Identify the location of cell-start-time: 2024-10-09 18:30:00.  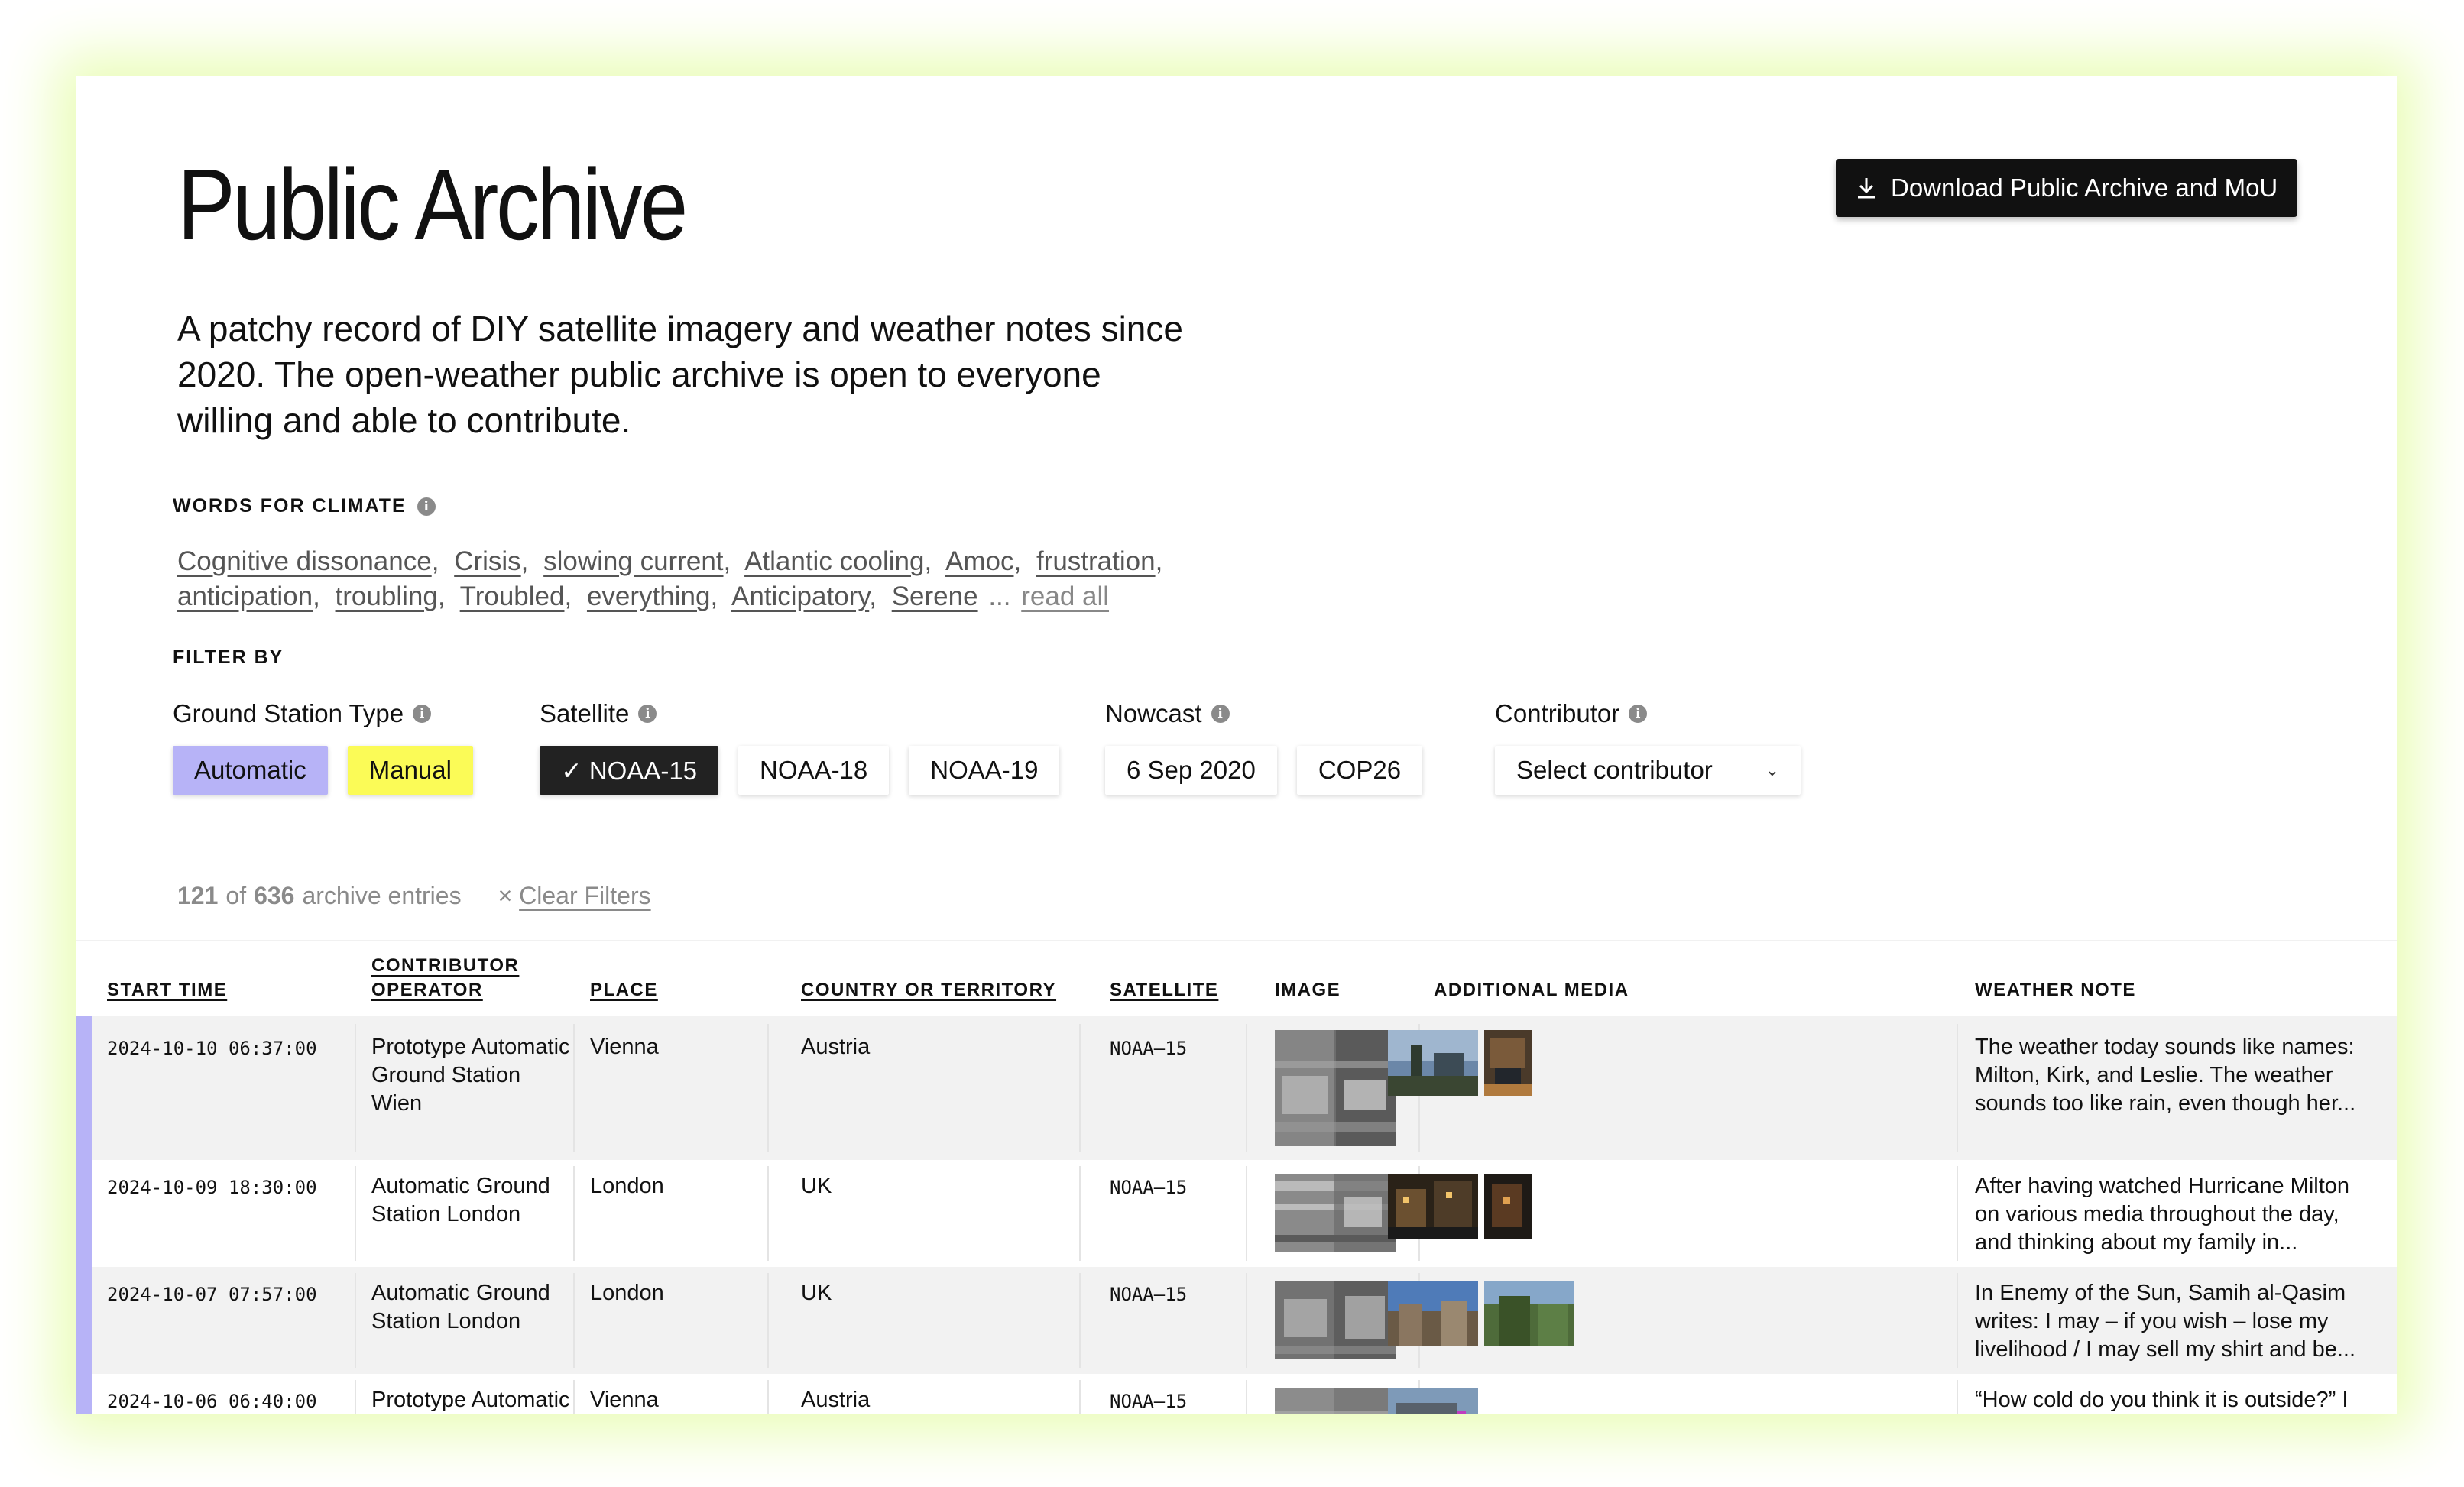
(212, 1187).